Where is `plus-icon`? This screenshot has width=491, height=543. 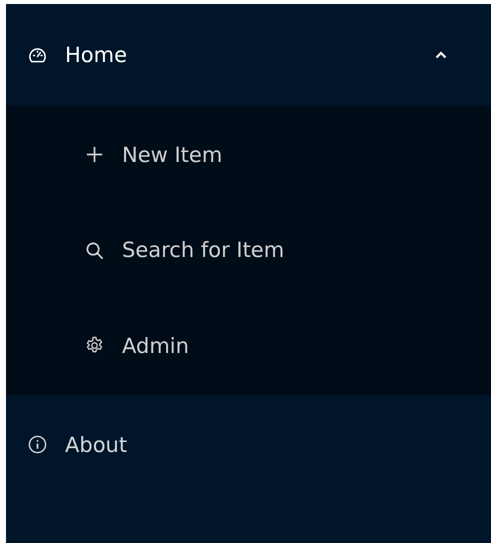 plus-icon is located at coordinates (94, 154).